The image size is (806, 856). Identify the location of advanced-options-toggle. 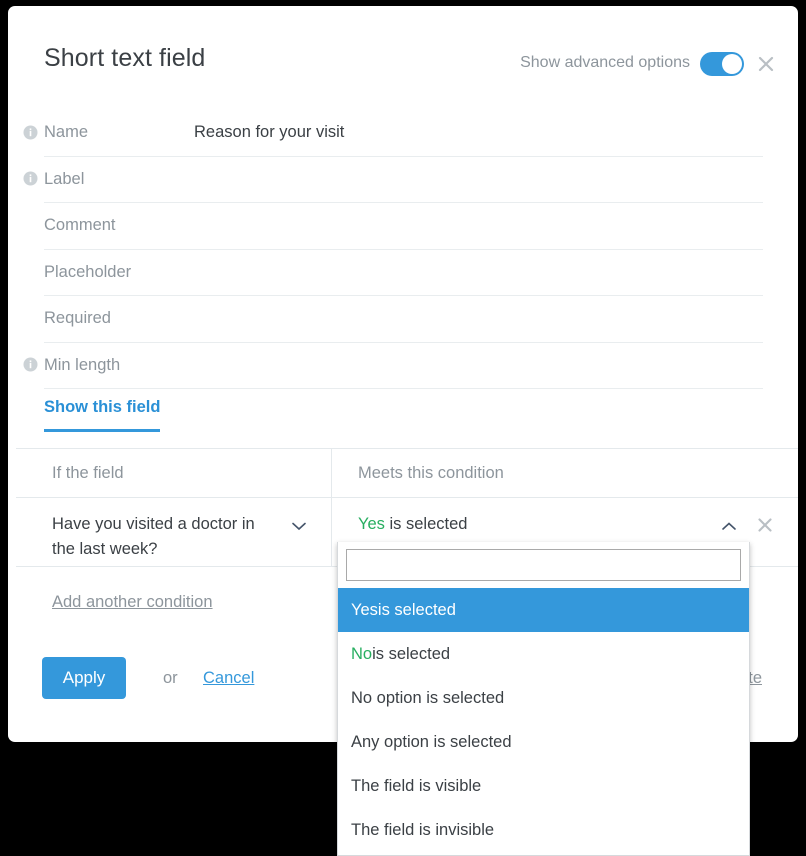
(722, 64).